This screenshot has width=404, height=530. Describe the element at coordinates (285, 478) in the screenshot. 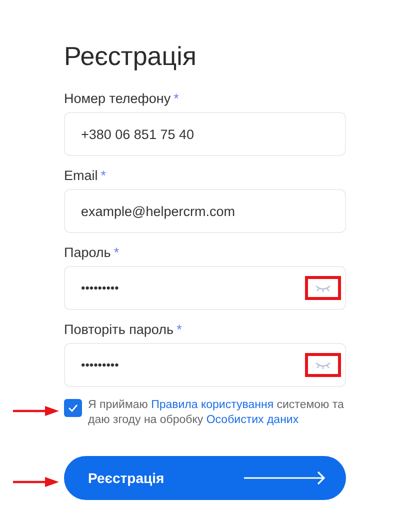

I see `arrow-icon` at that location.